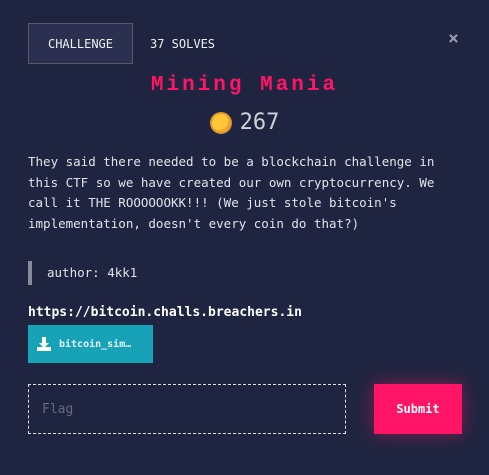 Image resolution: width=489 pixels, height=475 pixels. Describe the element at coordinates (453, 38) in the screenshot. I see `close-icon: ×` at that location.